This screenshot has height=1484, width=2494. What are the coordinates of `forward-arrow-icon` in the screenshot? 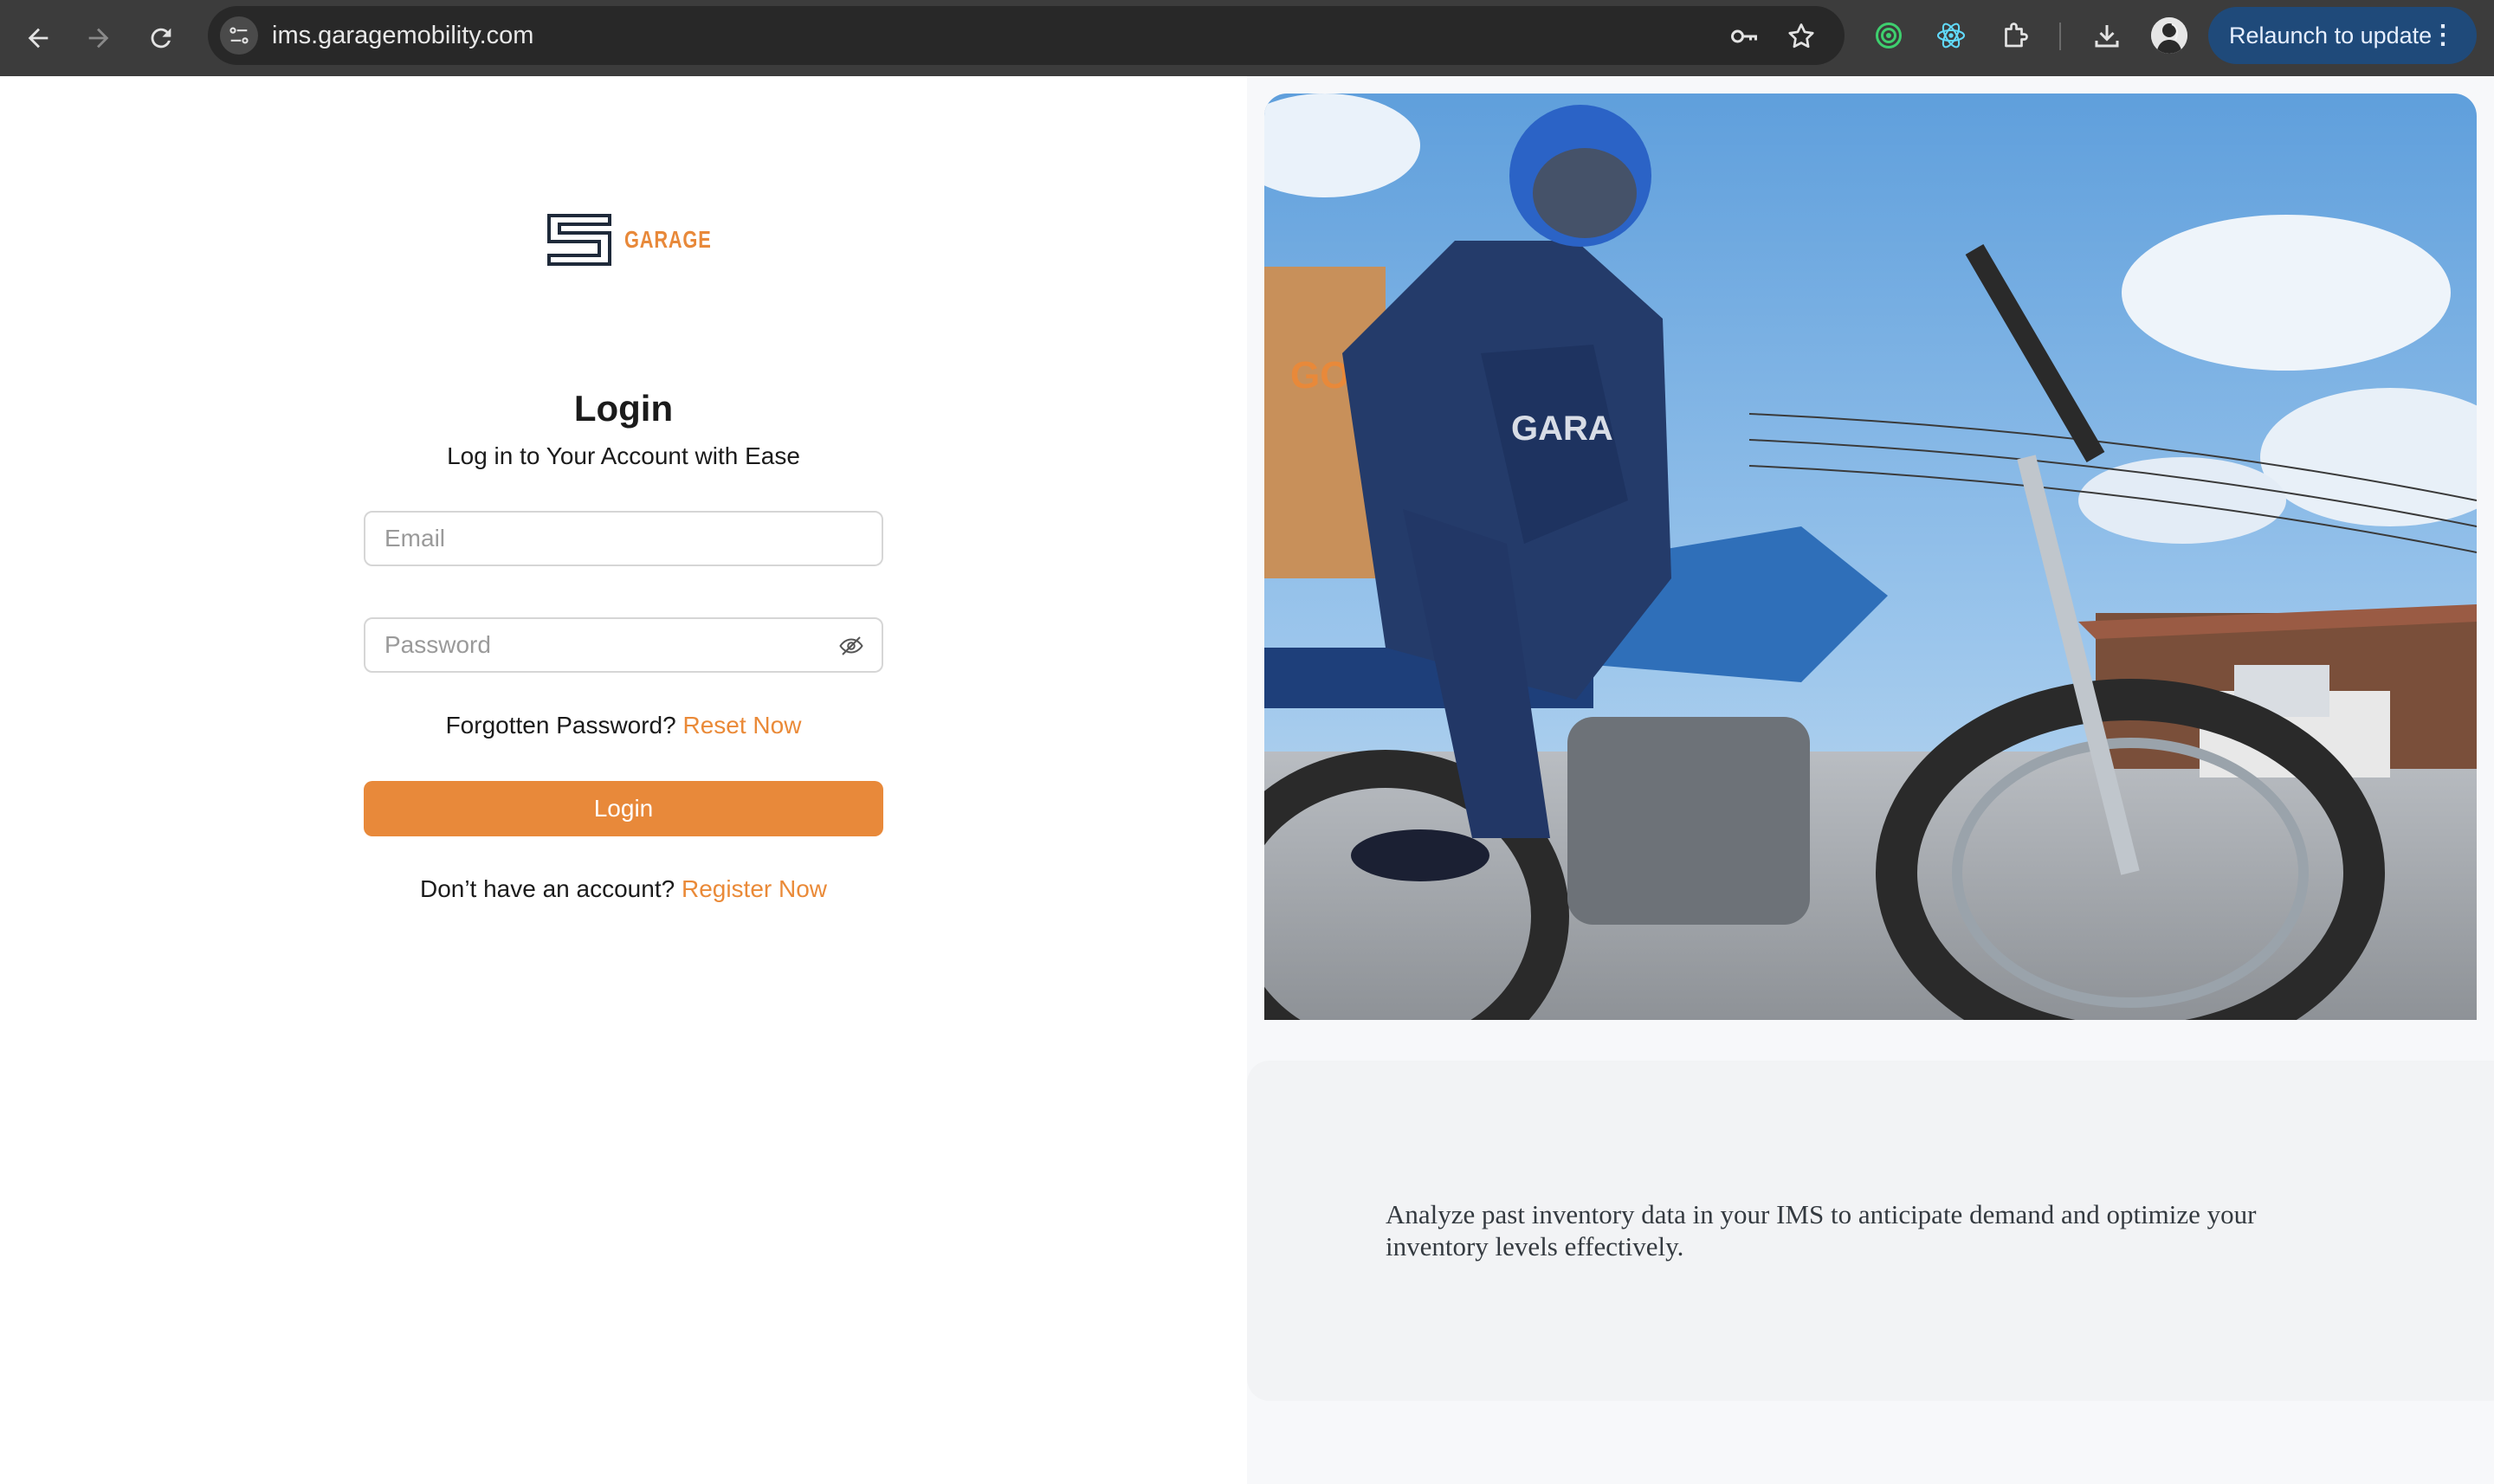 It's located at (98, 38).